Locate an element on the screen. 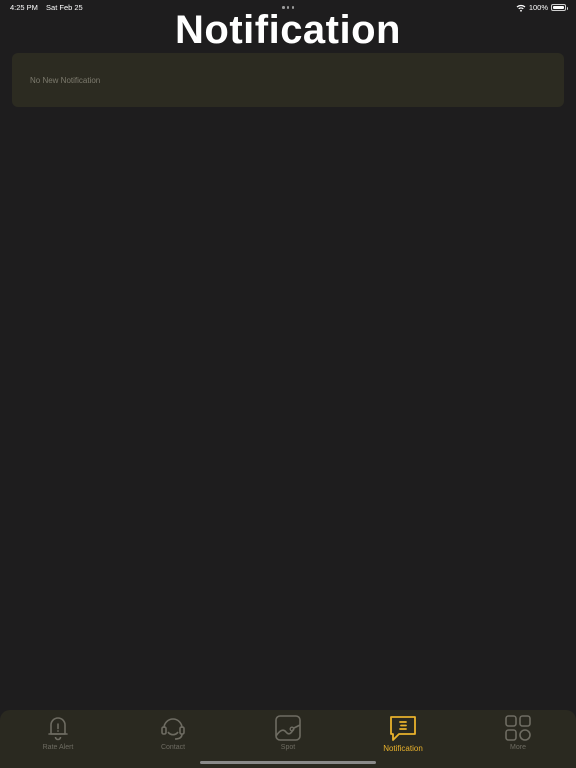 The image size is (576, 768). bell-icon is located at coordinates (58, 729).